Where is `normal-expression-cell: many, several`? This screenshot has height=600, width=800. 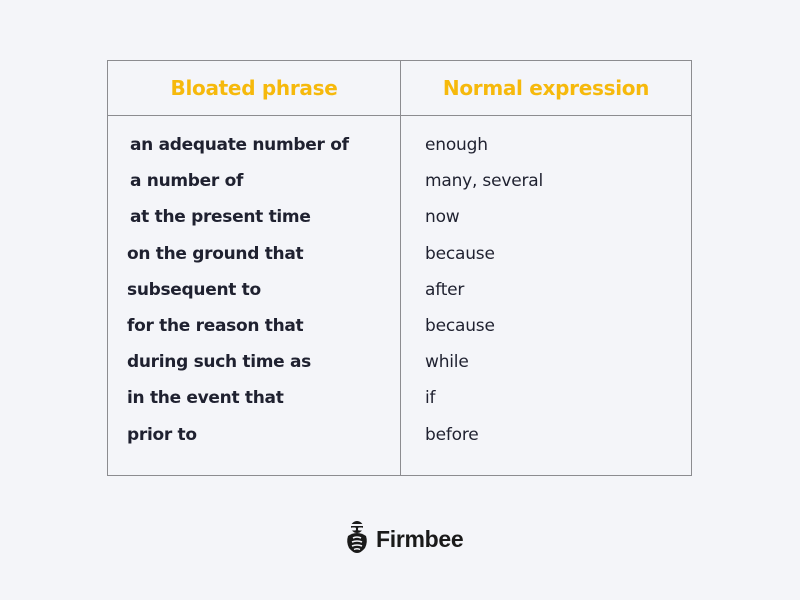
normal-expression-cell: many, several is located at coordinates (484, 181).